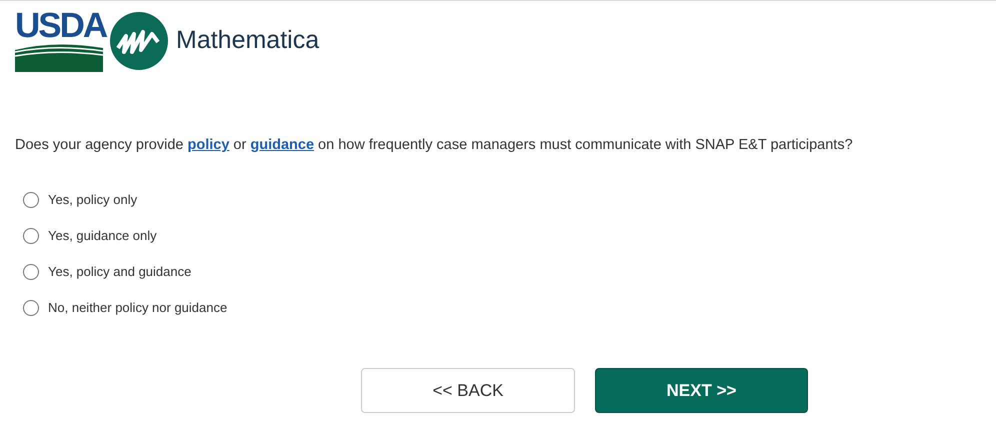  What do you see at coordinates (120, 272) in the screenshot?
I see `option-label: Yes, policy and guidance` at bounding box center [120, 272].